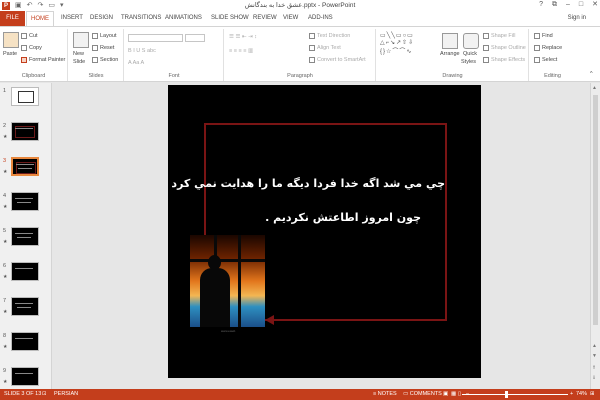  Describe the element at coordinates (459, 394) in the screenshot. I see `reading-view-icon: ▯` at that location.